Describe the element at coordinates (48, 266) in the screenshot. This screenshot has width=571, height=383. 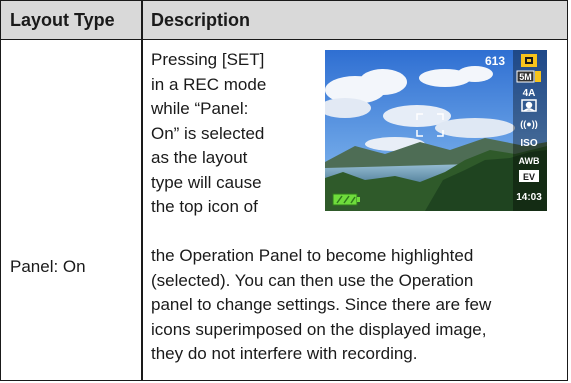
I see `layout-type-cell: Panel: On` at that location.